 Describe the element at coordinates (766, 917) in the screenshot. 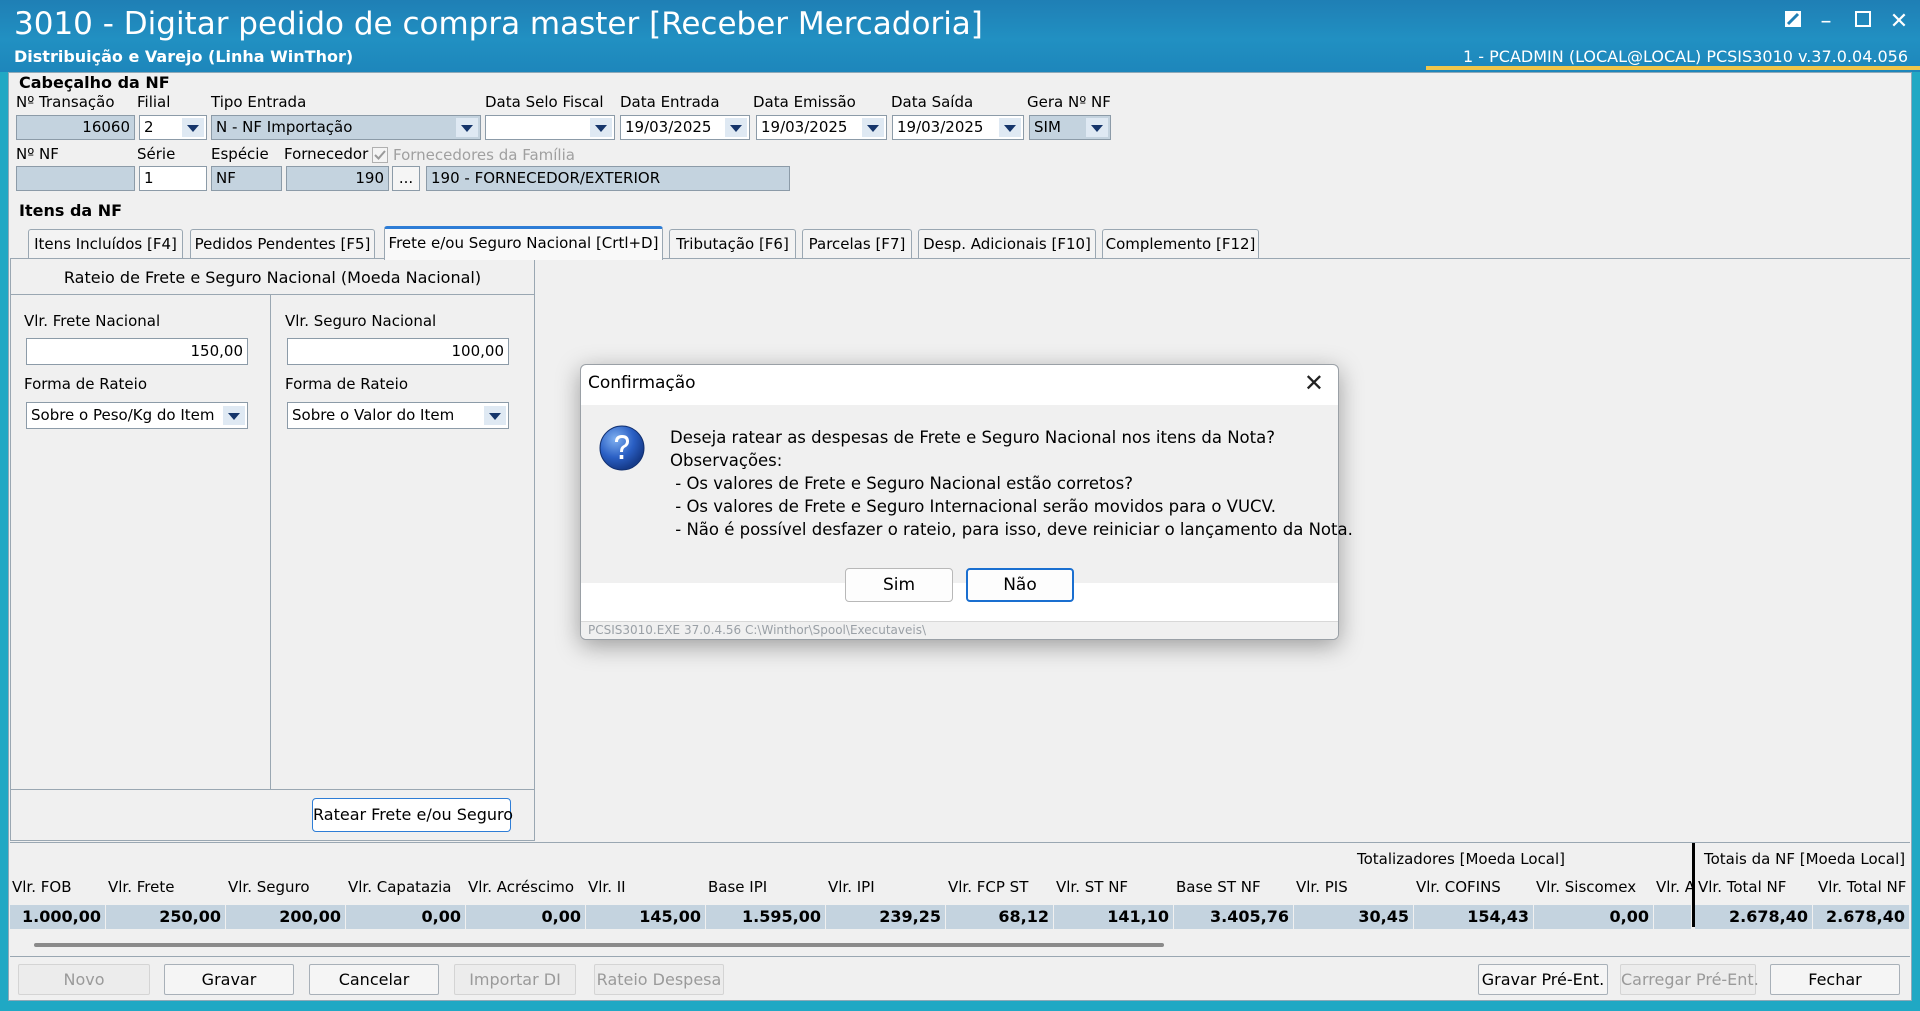

I see `total-cell: 1.595,00` at that location.